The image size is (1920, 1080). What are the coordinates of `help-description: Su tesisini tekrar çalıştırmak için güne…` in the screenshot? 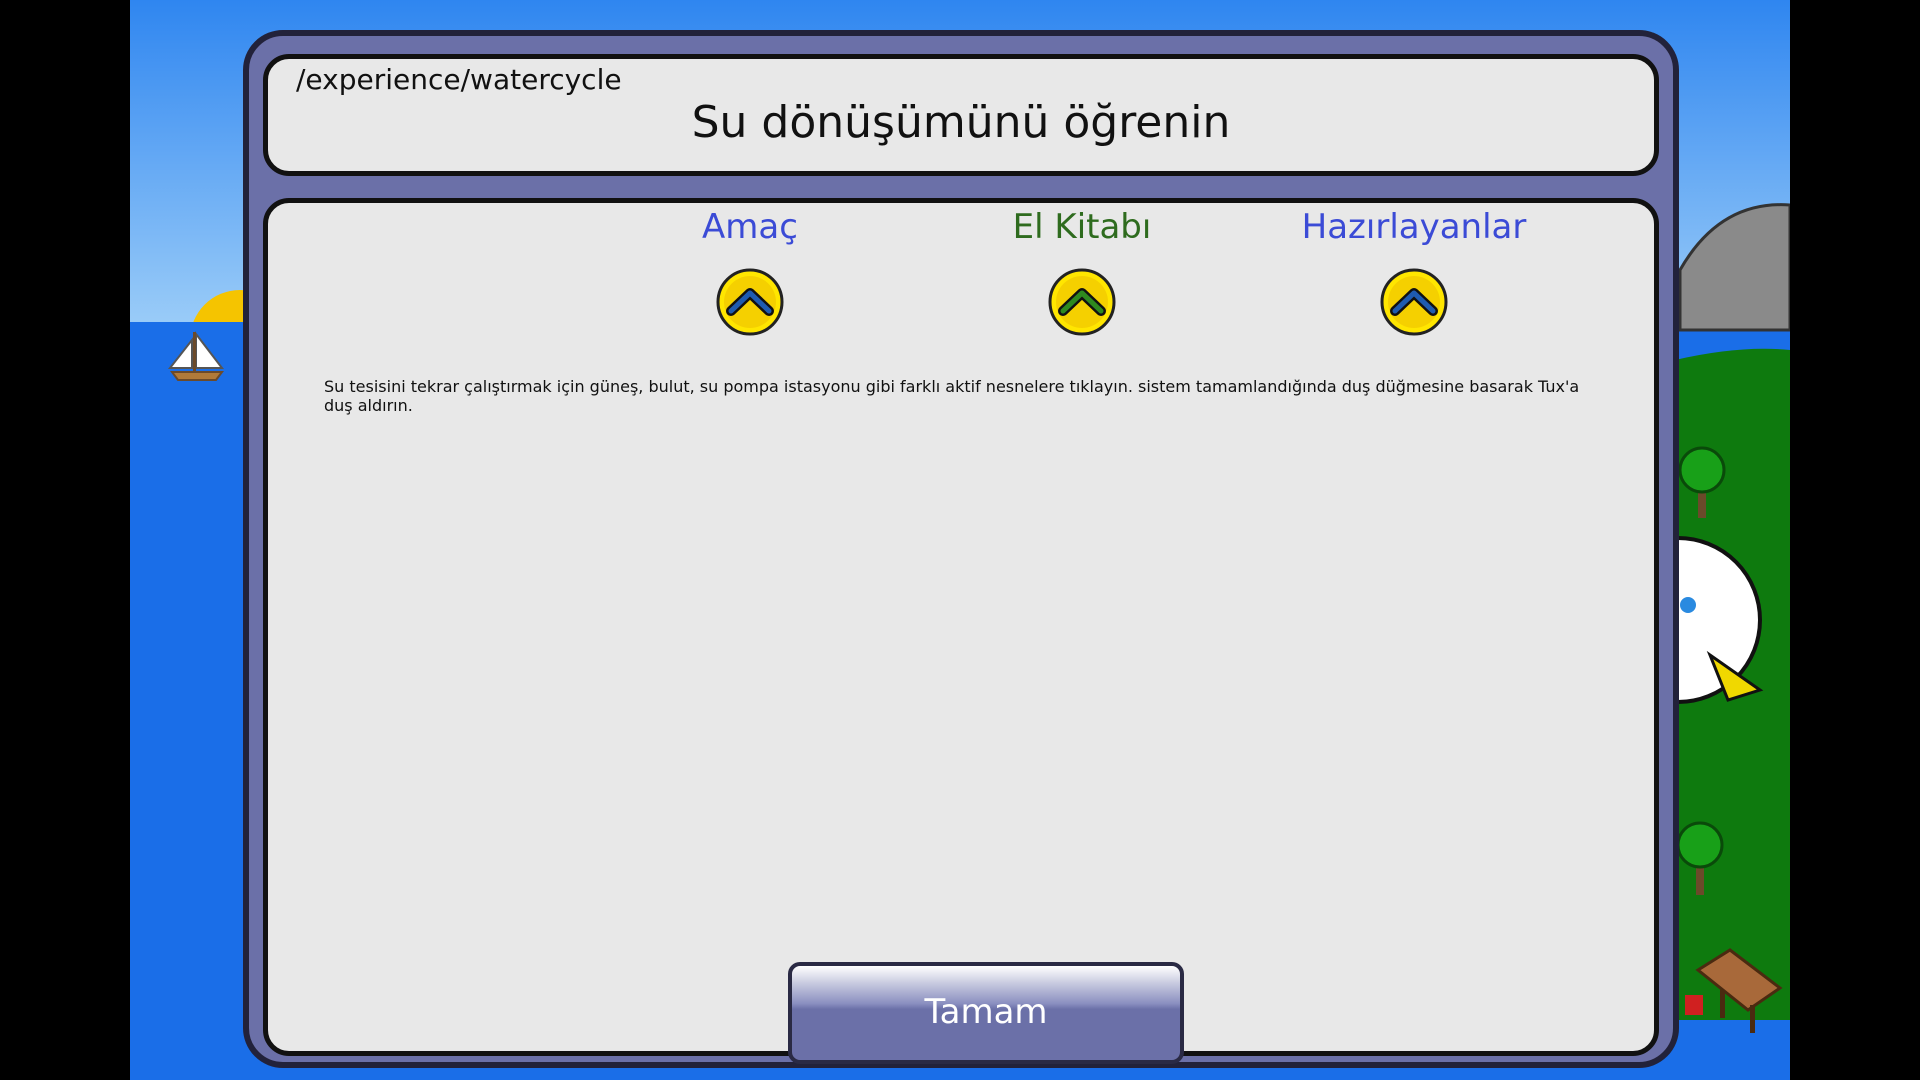 It's located at (952, 396).